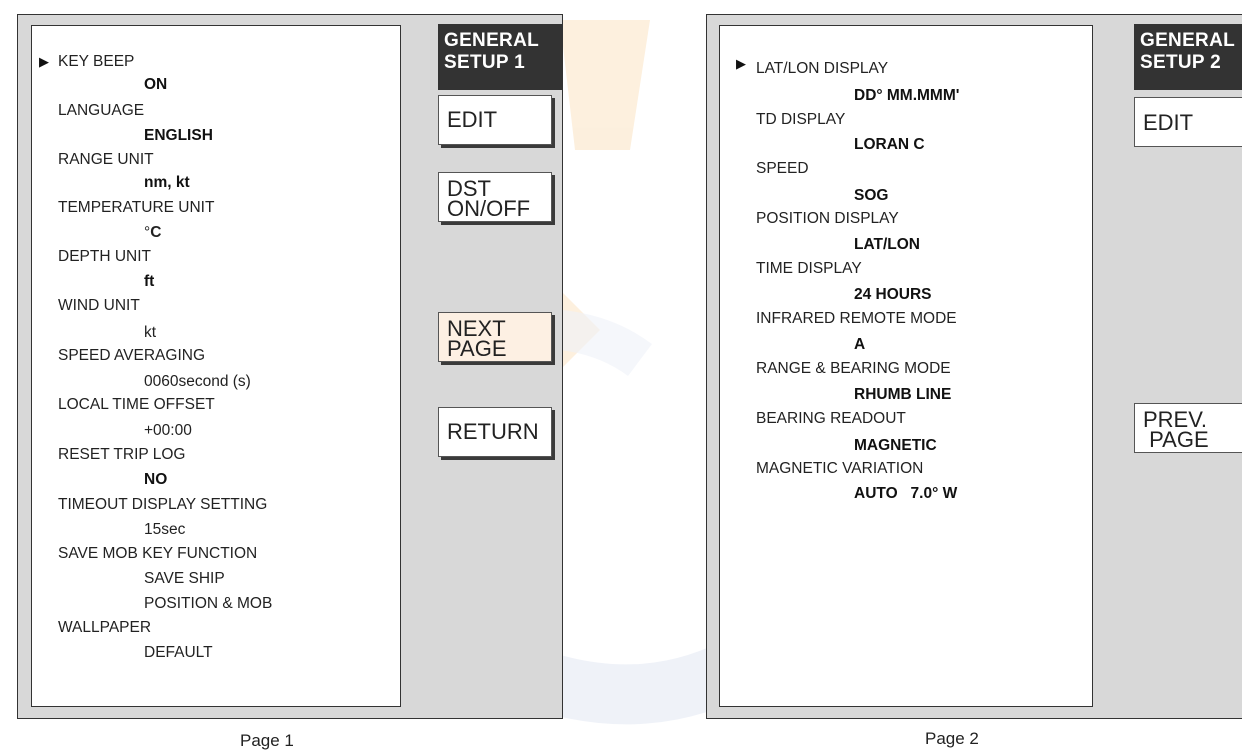  I want to click on menu-value-temperature-unit: °C, so click(152, 233).